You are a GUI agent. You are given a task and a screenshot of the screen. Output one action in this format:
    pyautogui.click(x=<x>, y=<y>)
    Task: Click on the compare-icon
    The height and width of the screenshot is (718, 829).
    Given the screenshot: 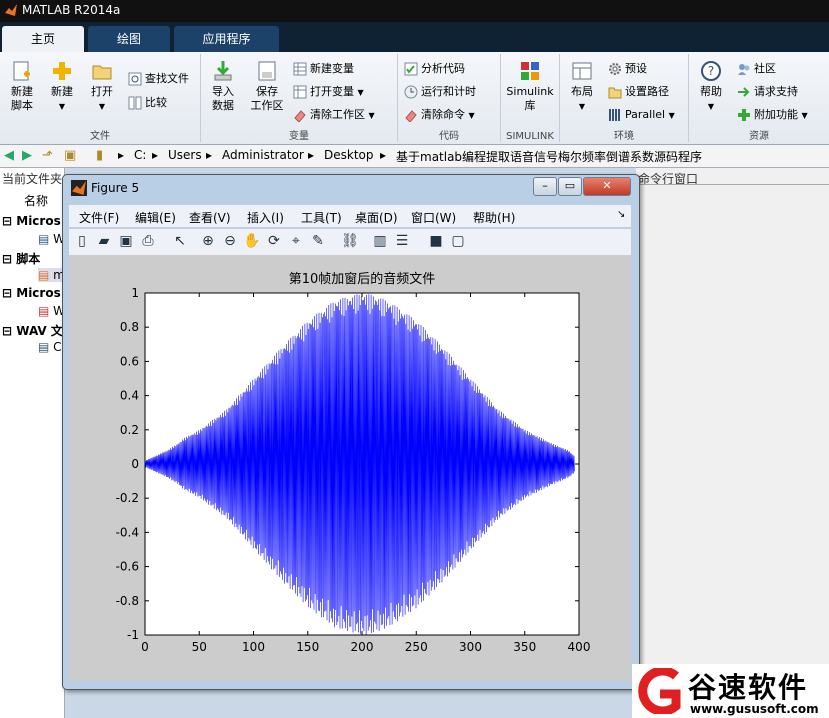 What is the action you would take?
    pyautogui.click(x=135, y=103)
    